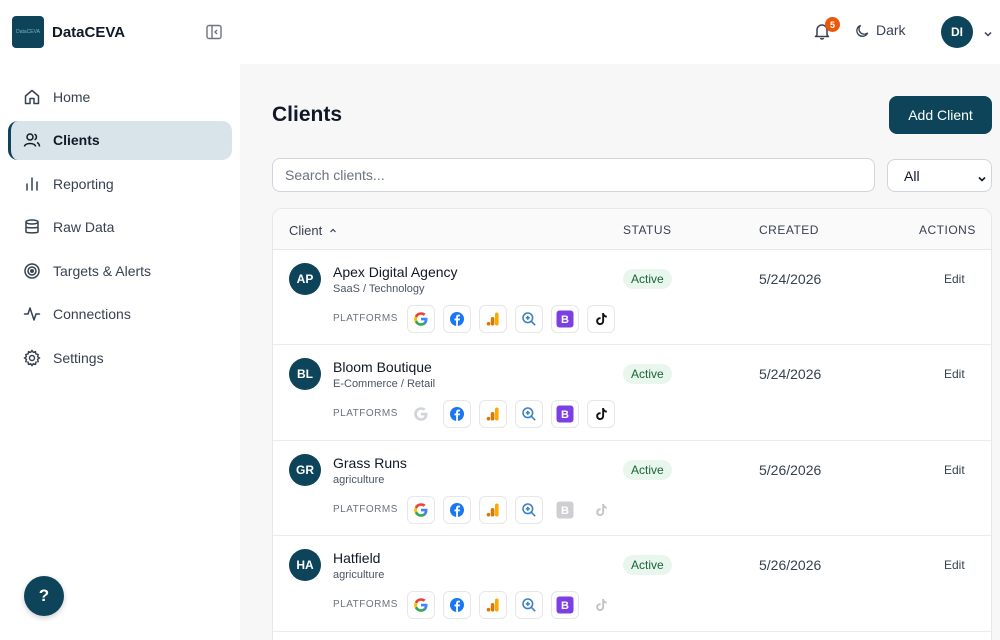 This screenshot has width=1000, height=640. What do you see at coordinates (988, 31) in the screenshot?
I see `chevron-down-icon` at bounding box center [988, 31].